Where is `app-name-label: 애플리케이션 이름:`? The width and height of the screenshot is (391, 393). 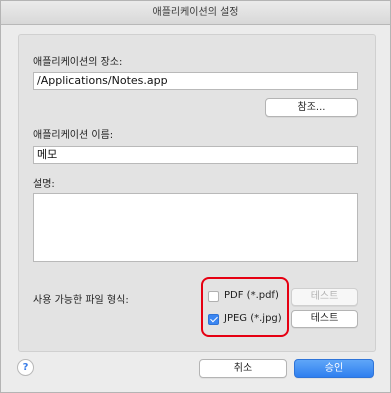 app-name-label: 애플리케이션 이름: is located at coordinates (73, 135).